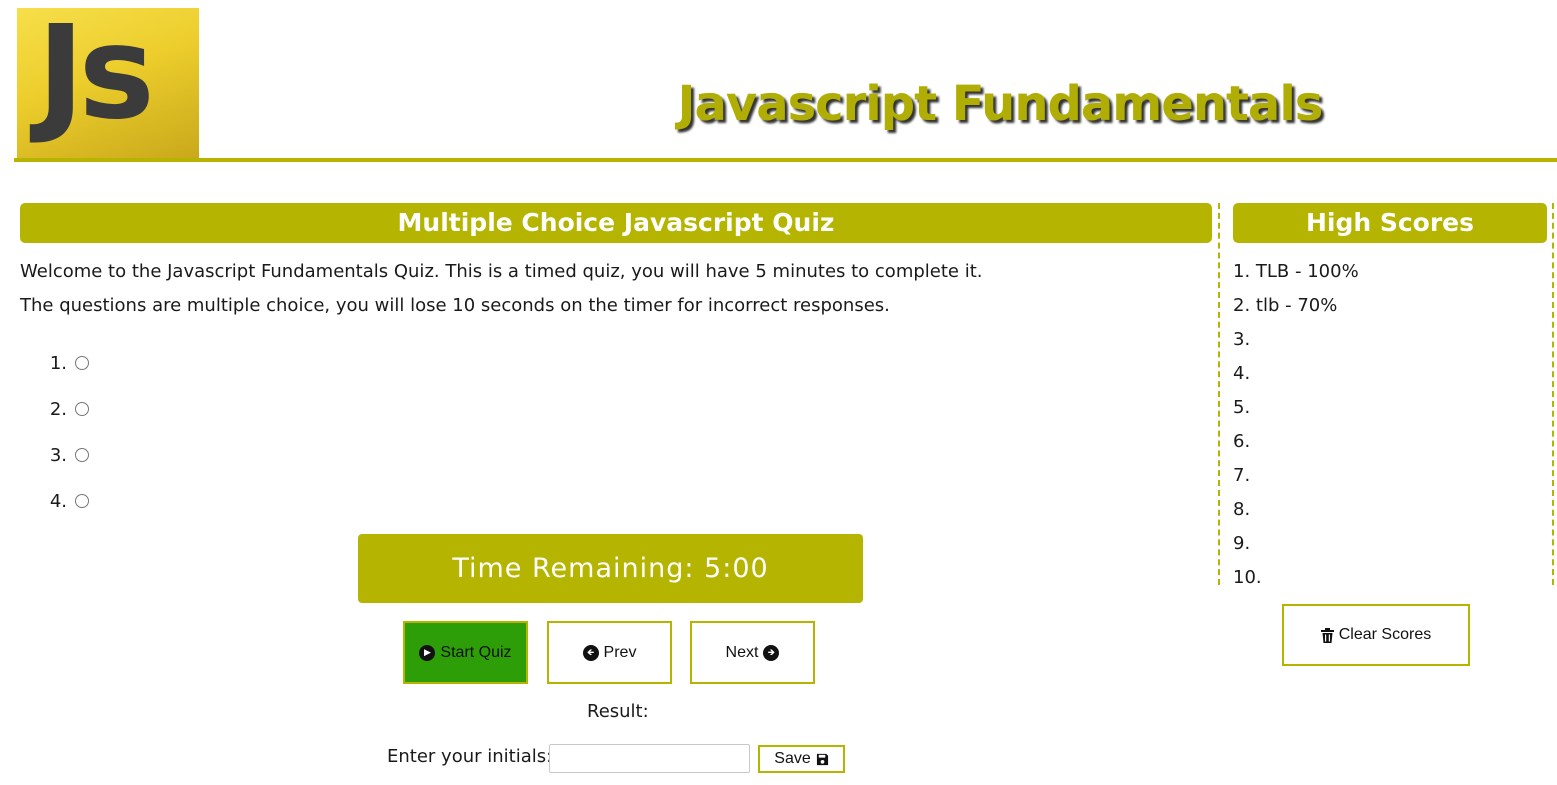  I want to click on result-label: Result:, so click(618, 711).